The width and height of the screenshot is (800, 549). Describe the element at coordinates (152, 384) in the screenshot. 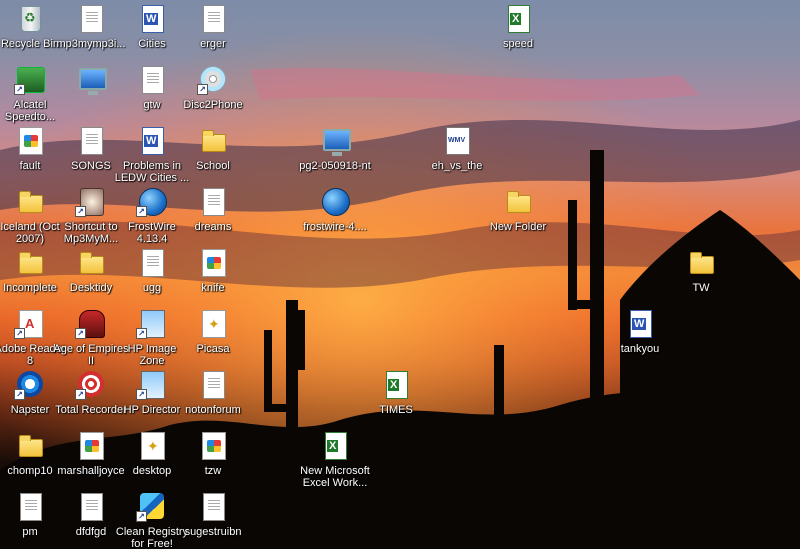

I see `hp-director-icon: ↗` at that location.